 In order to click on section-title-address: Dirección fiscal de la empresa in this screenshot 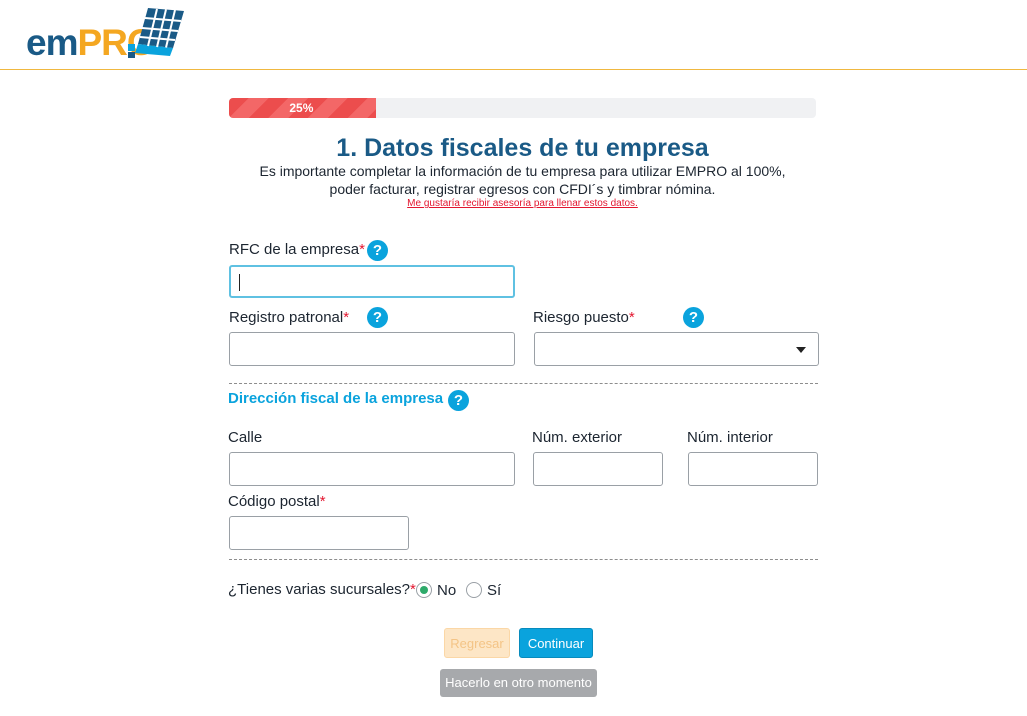, I will do `click(336, 398)`.